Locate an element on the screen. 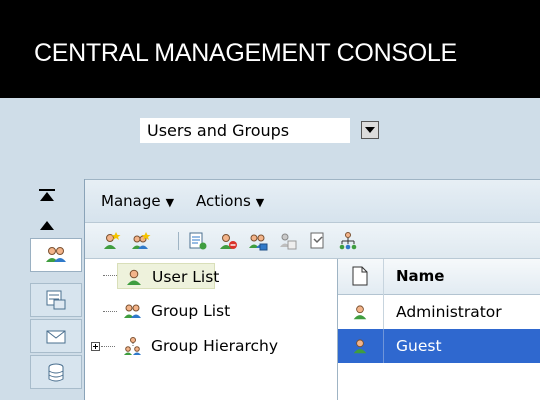 This screenshot has width=540, height=400. tree-item-group-hierarchy: Group Hierarchy is located at coordinates (222, 346).